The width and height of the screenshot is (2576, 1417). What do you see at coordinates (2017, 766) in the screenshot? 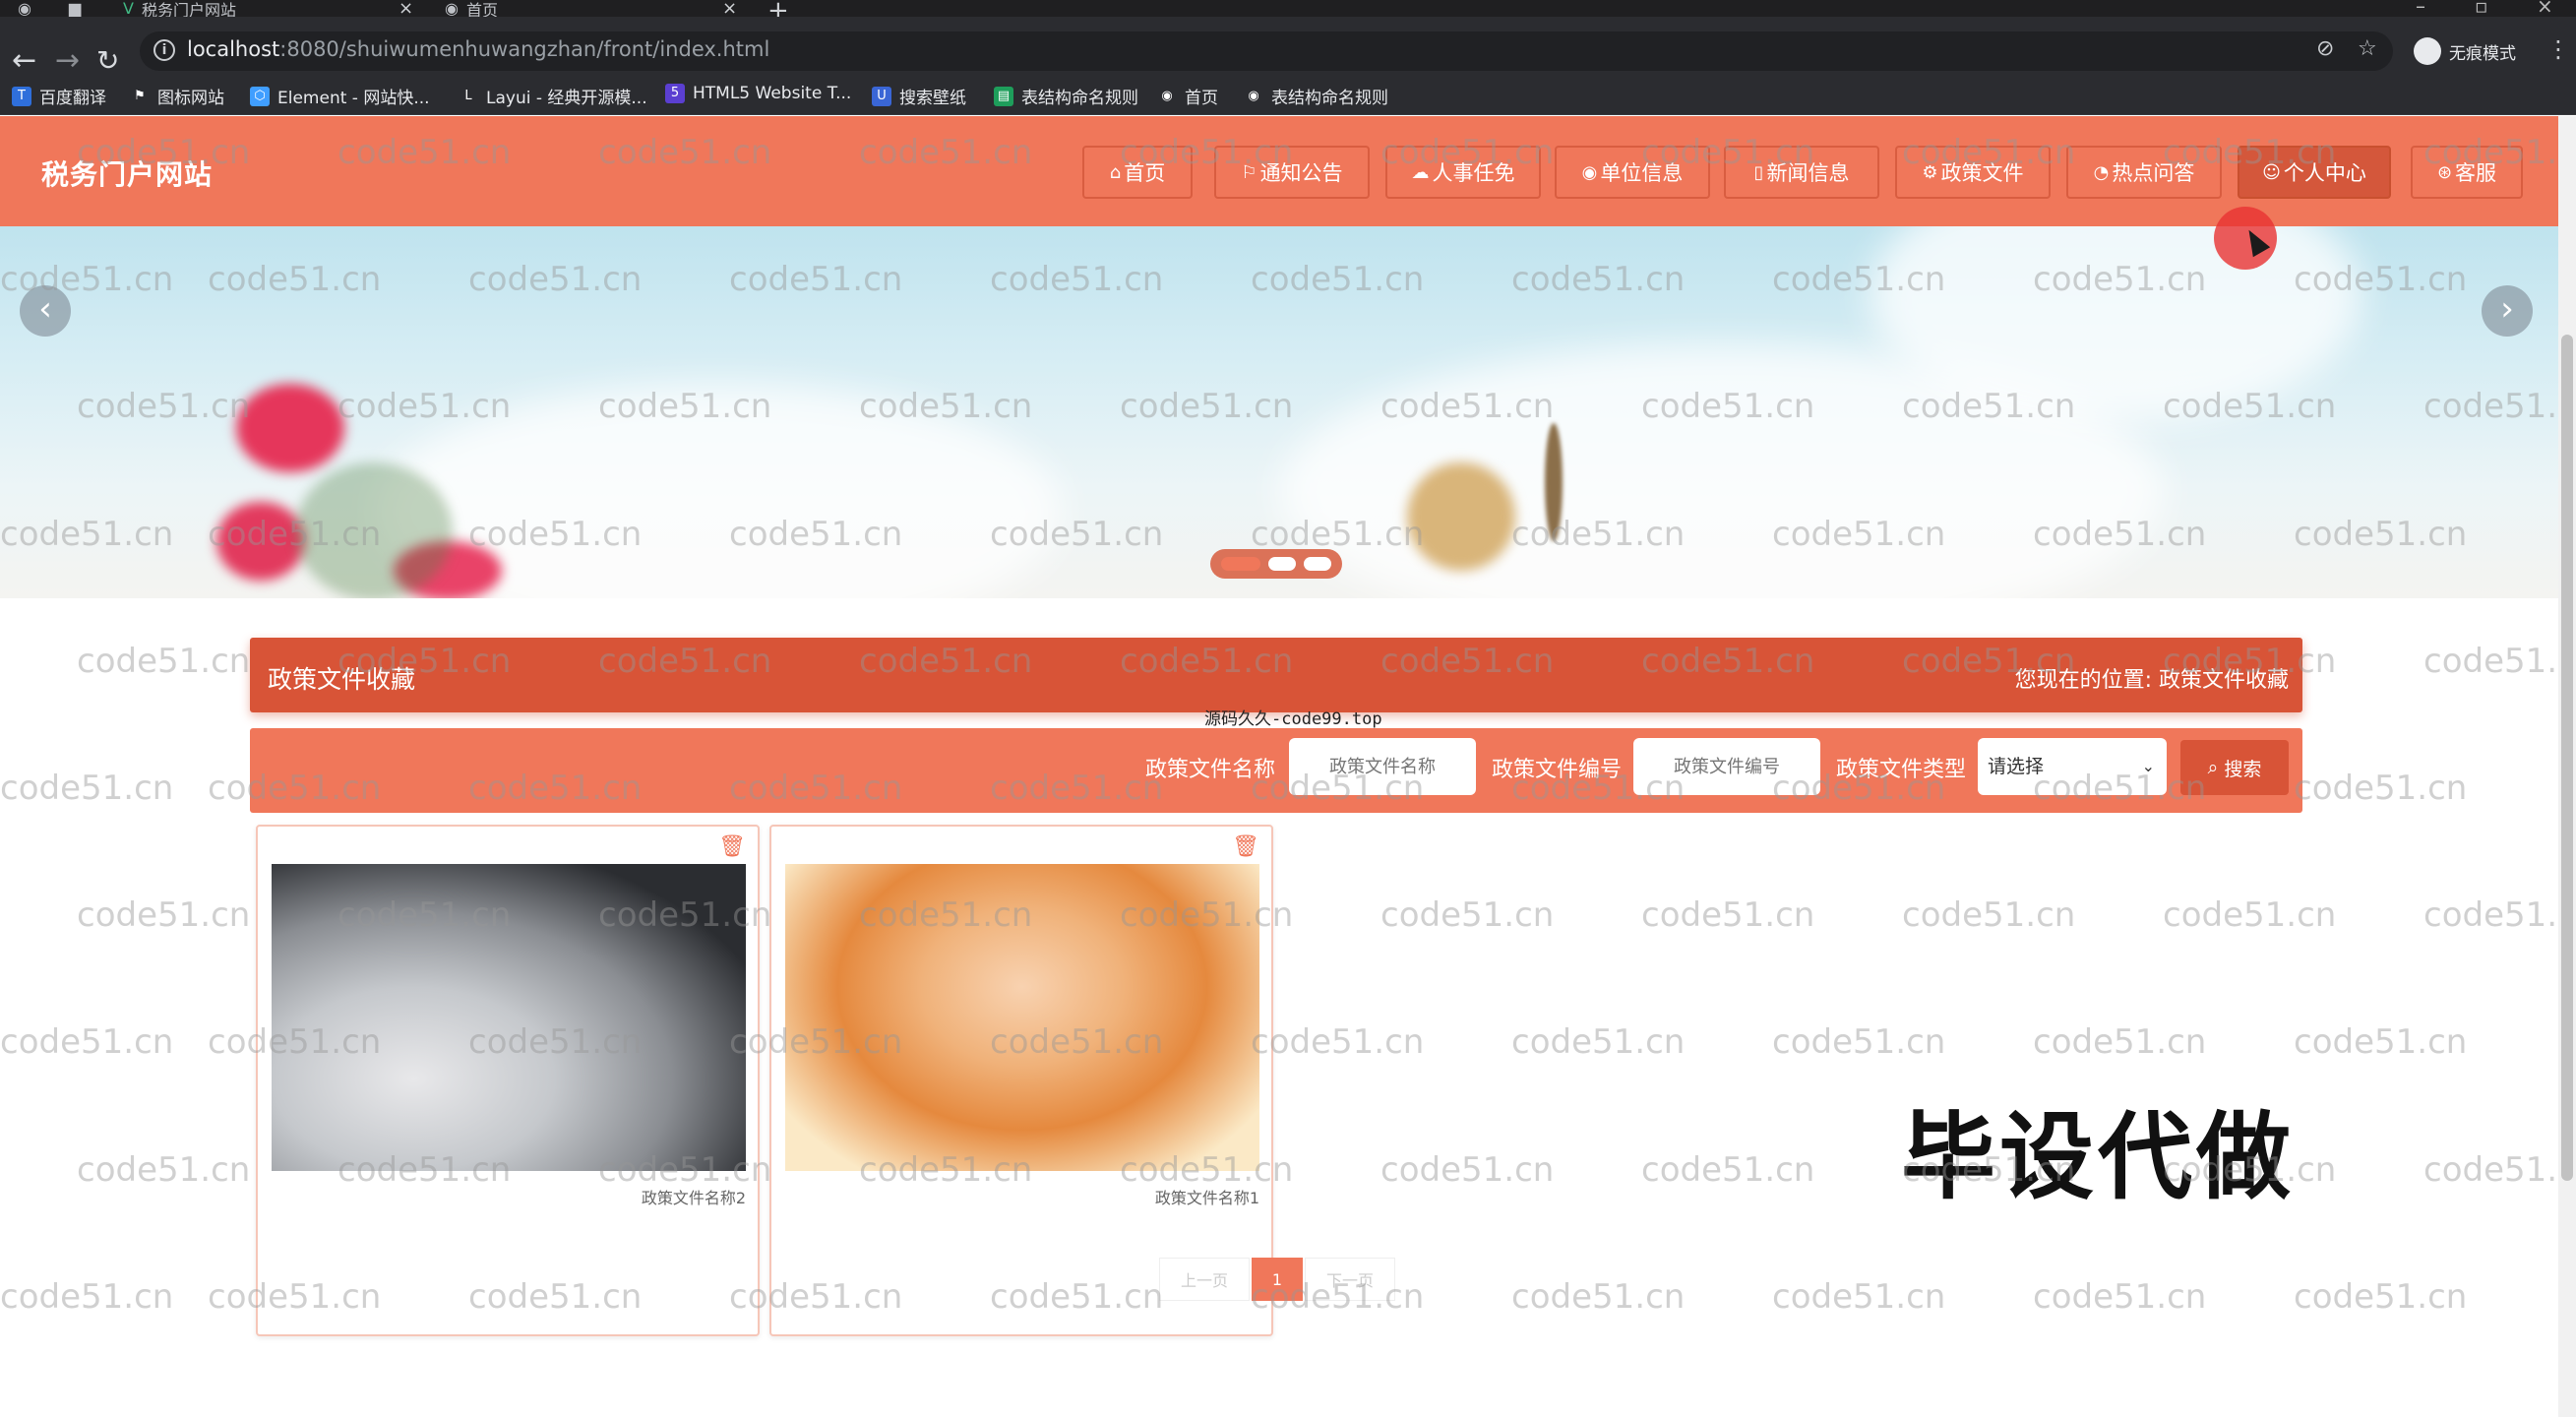
I see `select-value: 请选择` at bounding box center [2017, 766].